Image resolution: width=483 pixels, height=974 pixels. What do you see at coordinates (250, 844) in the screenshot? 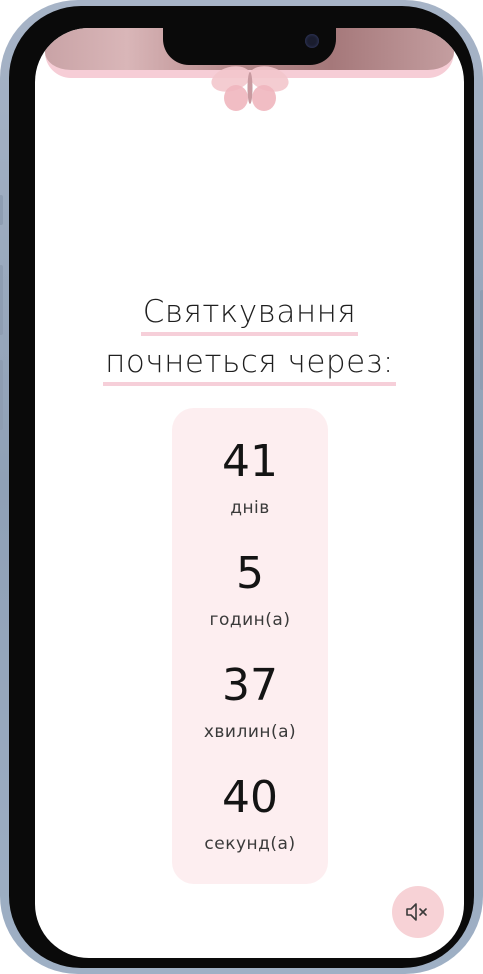
I see `seconds-label: секунд(а)` at bounding box center [250, 844].